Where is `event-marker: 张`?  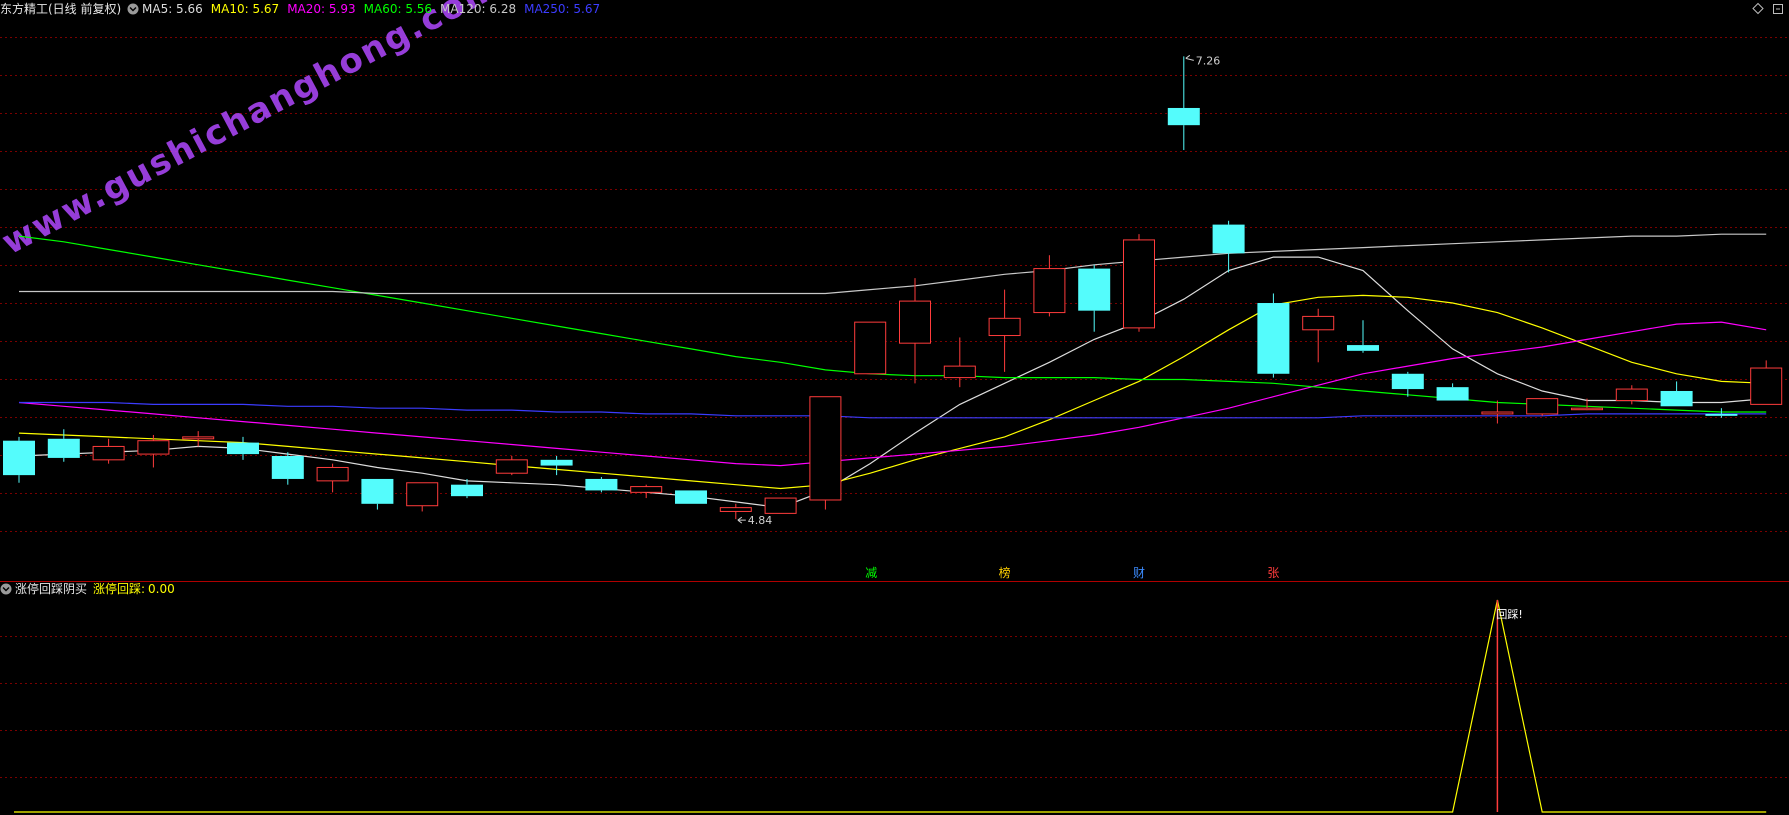
event-marker: 张 is located at coordinates (1273, 573).